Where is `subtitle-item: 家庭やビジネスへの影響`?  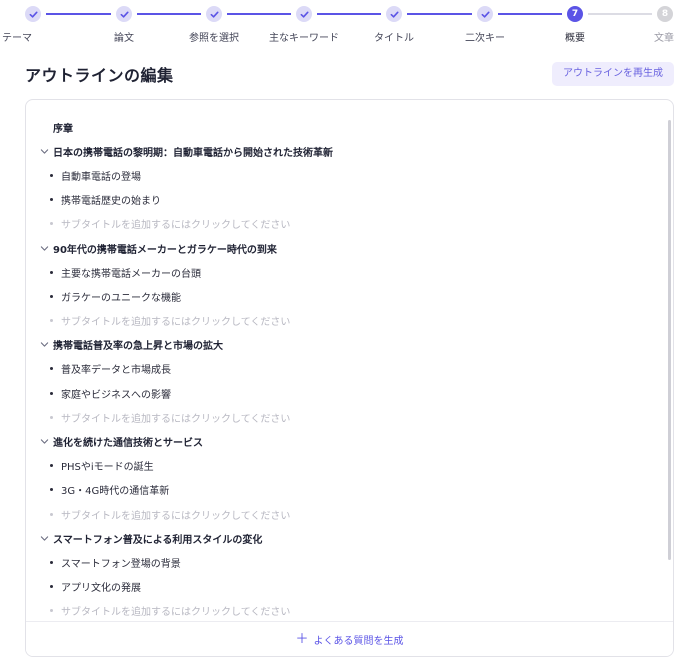
subtitle-item: 家庭やビジネスへの影響 is located at coordinates (349, 393).